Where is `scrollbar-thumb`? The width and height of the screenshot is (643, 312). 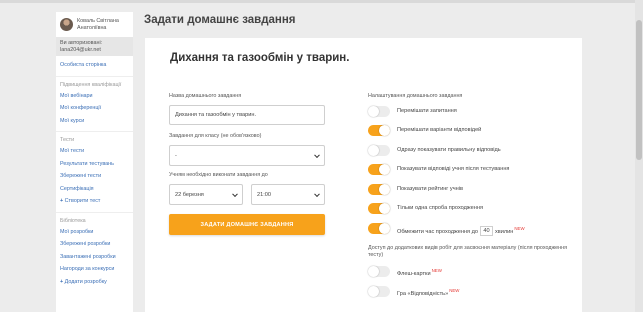 scrollbar-thumb is located at coordinates (639, 90).